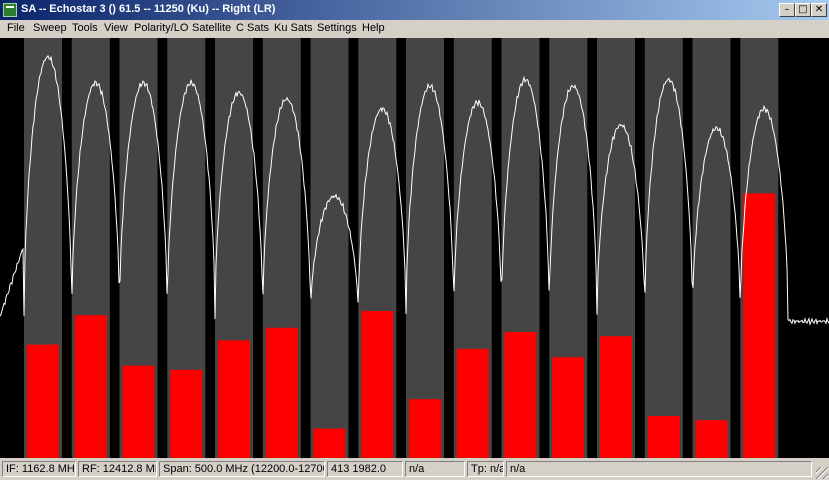 This screenshot has width=829, height=480. Describe the element at coordinates (16, 28) in the screenshot. I see `menu-file: File` at that location.